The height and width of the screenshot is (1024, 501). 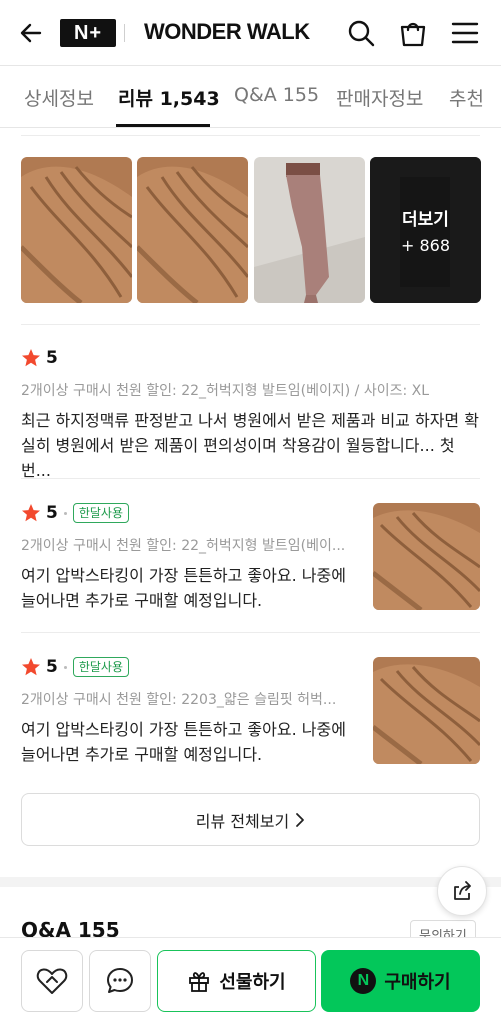 I want to click on gift-label: 선물하기, so click(x=252, y=982).